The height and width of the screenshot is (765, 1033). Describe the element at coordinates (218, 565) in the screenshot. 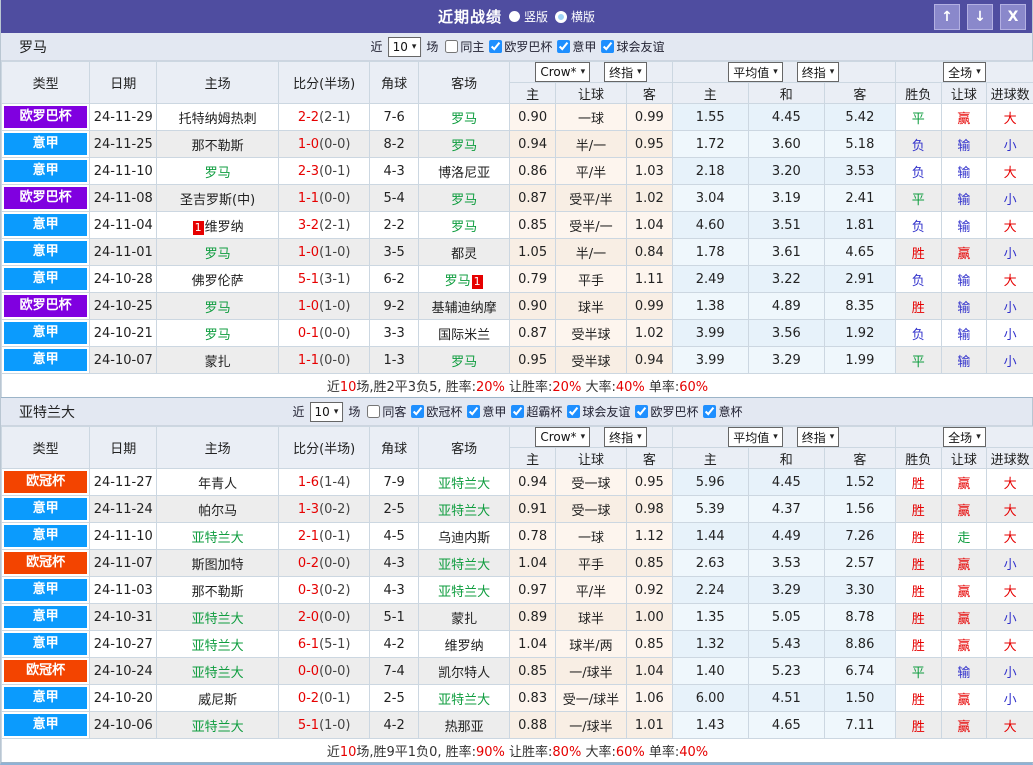

I see `team-link: 斯图加特` at that location.